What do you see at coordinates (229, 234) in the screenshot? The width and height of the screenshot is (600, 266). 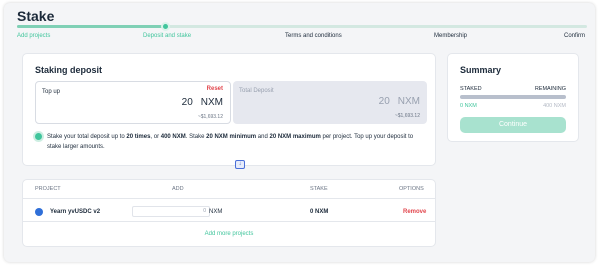 I see `add-more-projects-link: Add more projects` at bounding box center [229, 234].